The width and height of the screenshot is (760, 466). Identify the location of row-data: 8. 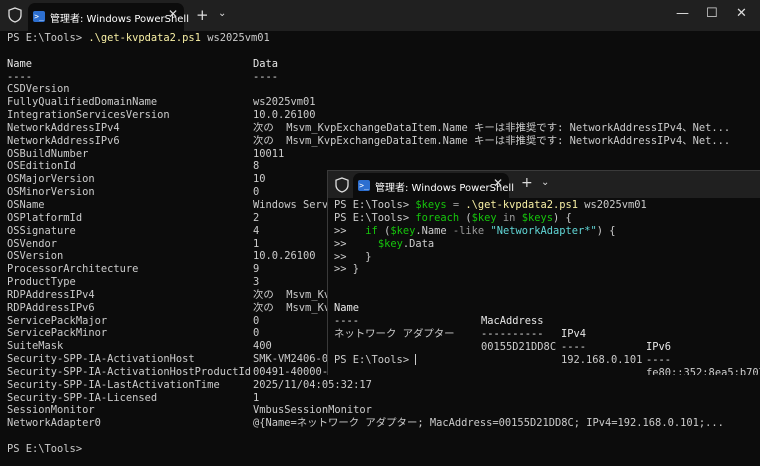
(256, 166).